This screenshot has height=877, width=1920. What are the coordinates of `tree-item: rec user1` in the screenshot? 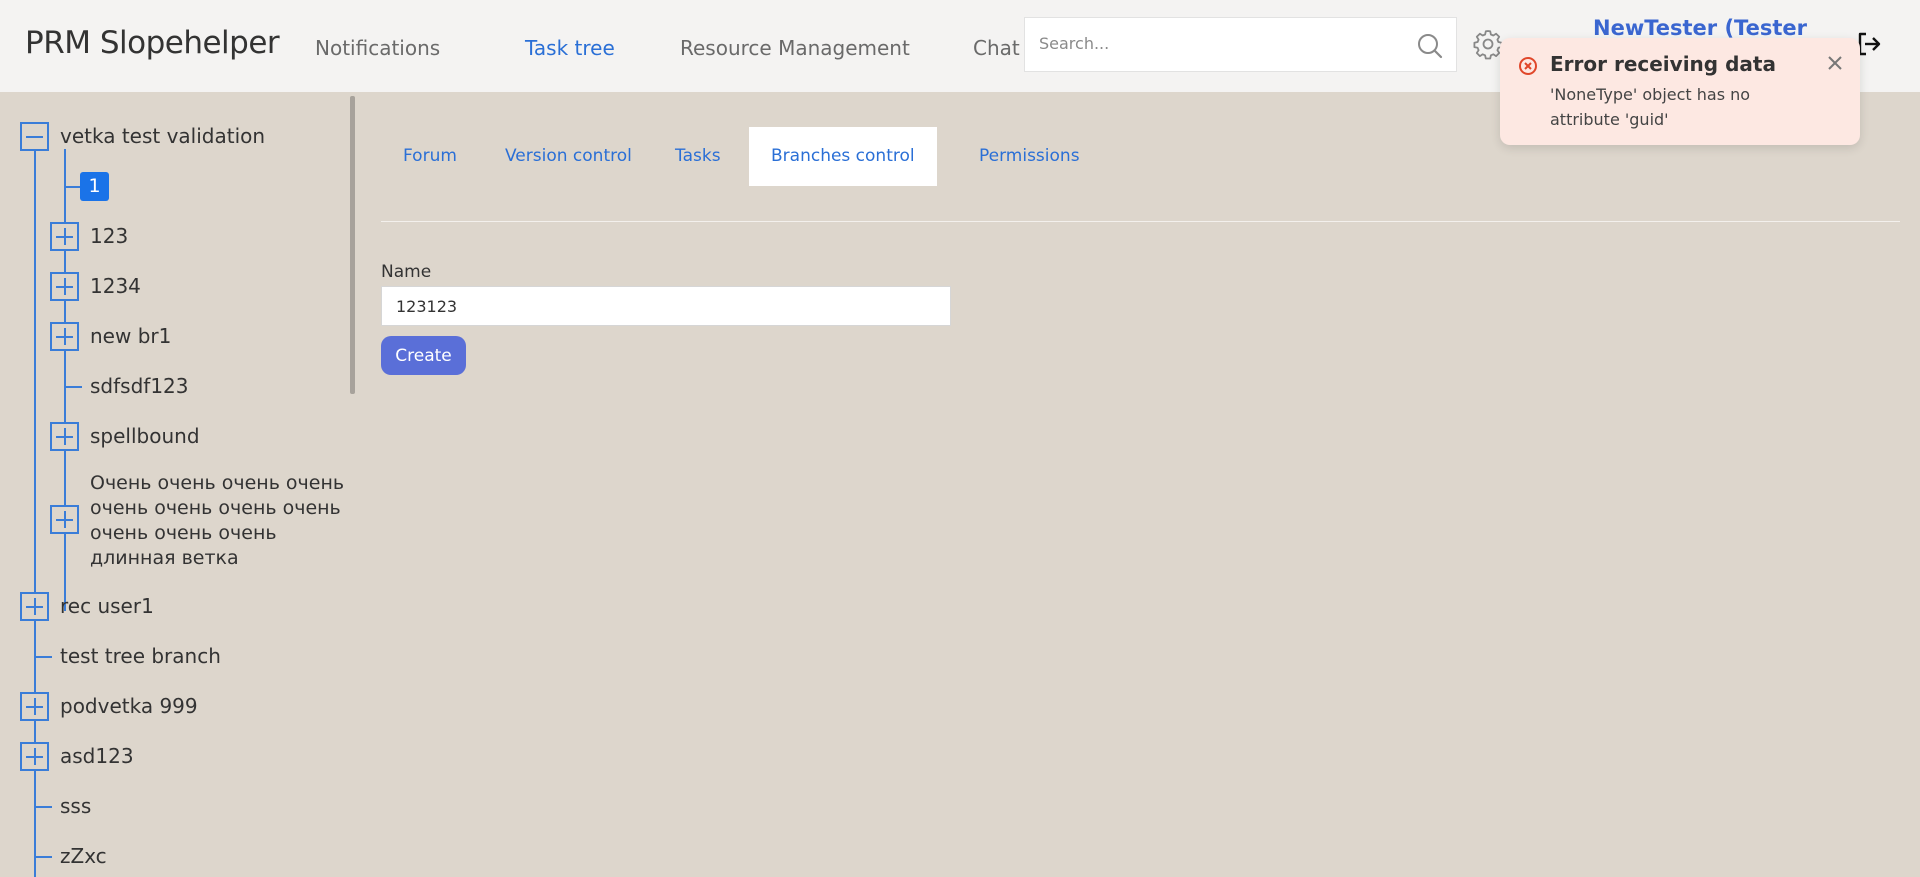 It's located at (107, 606).